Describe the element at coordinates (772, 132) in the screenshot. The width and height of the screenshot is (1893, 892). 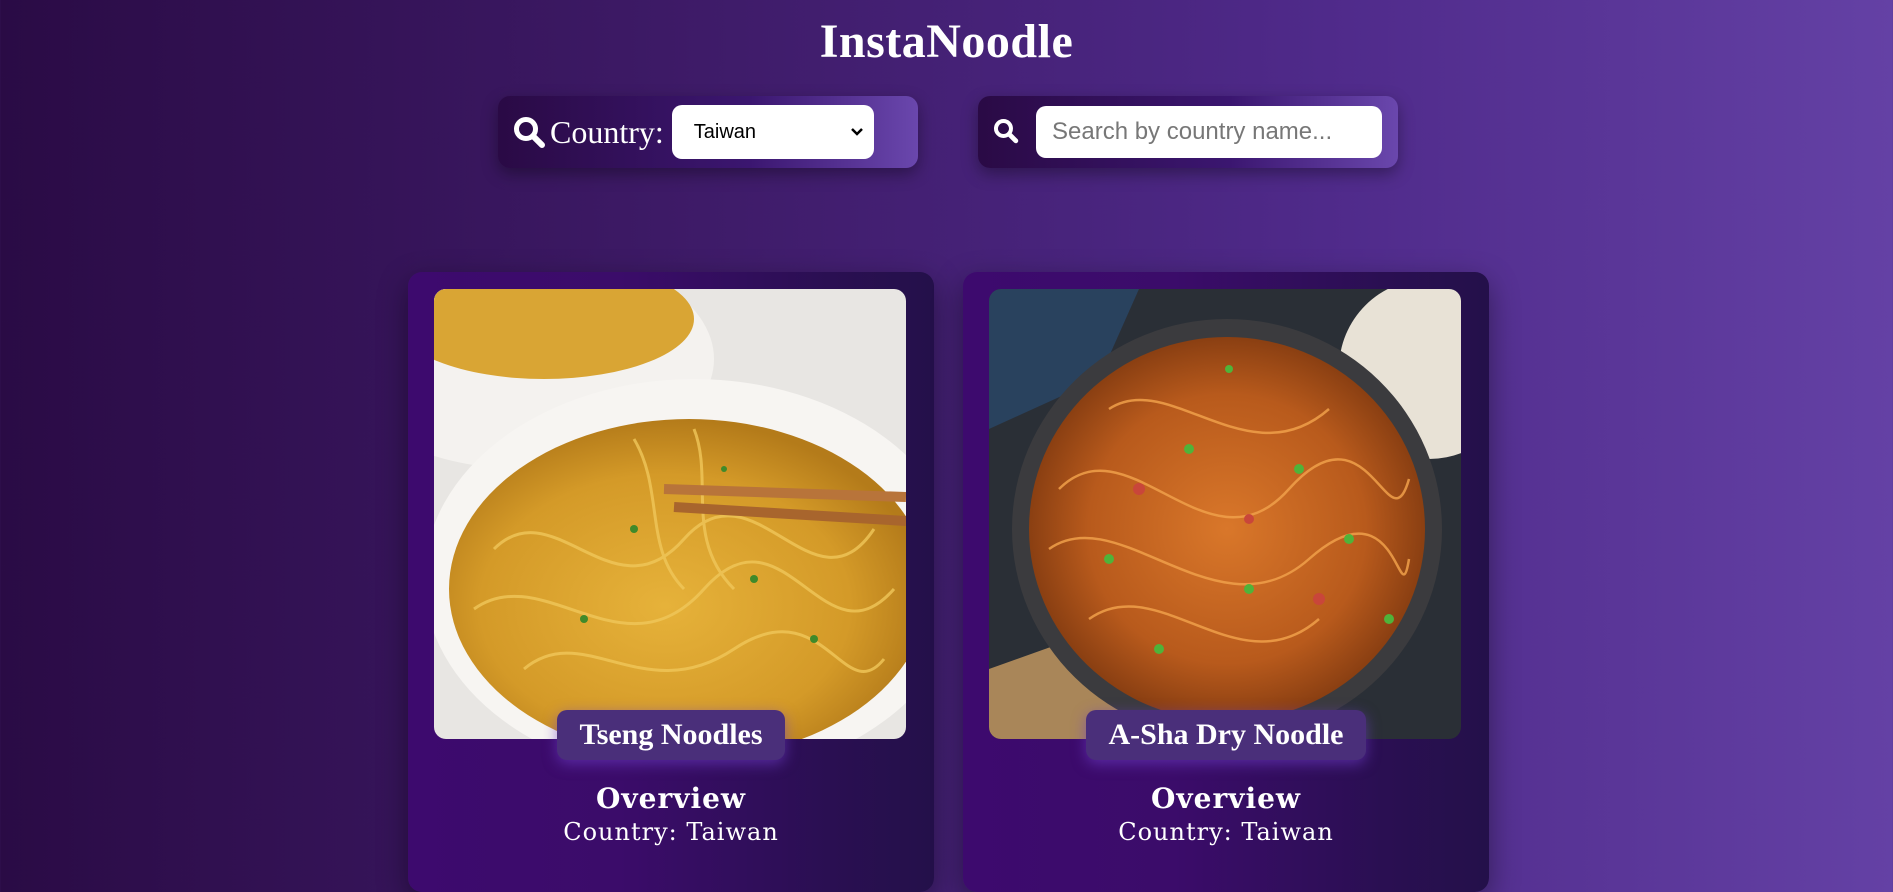
I see `country-select: Taiwan` at that location.